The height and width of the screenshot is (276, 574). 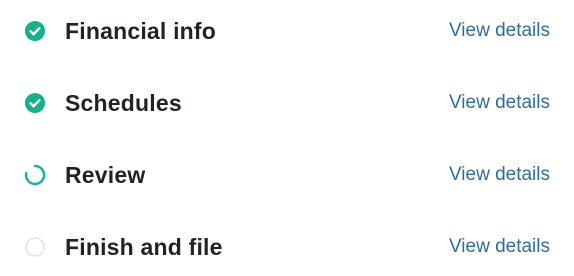 What do you see at coordinates (123, 102) in the screenshot?
I see `step-label: Schedules` at bounding box center [123, 102].